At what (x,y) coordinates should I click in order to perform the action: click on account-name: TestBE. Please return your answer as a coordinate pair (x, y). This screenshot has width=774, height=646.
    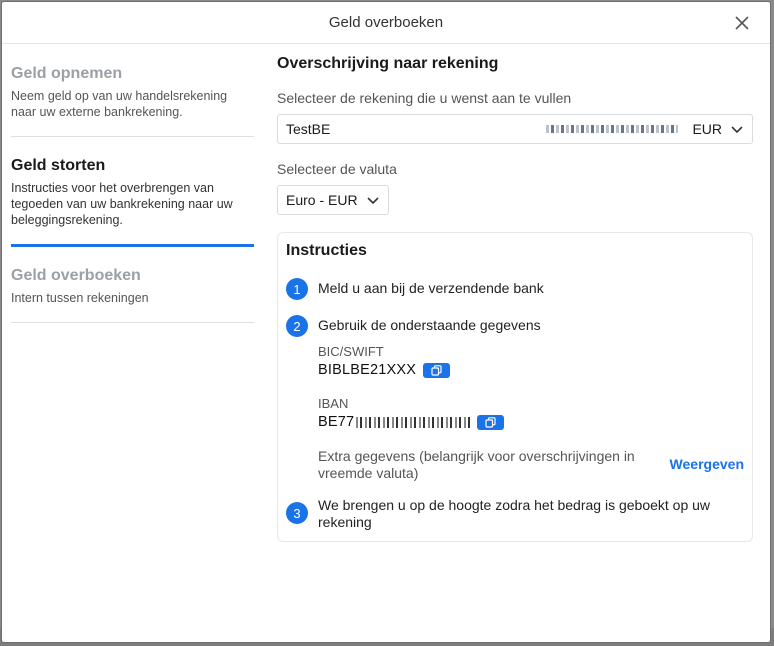
    Looking at the image, I should click on (308, 129).